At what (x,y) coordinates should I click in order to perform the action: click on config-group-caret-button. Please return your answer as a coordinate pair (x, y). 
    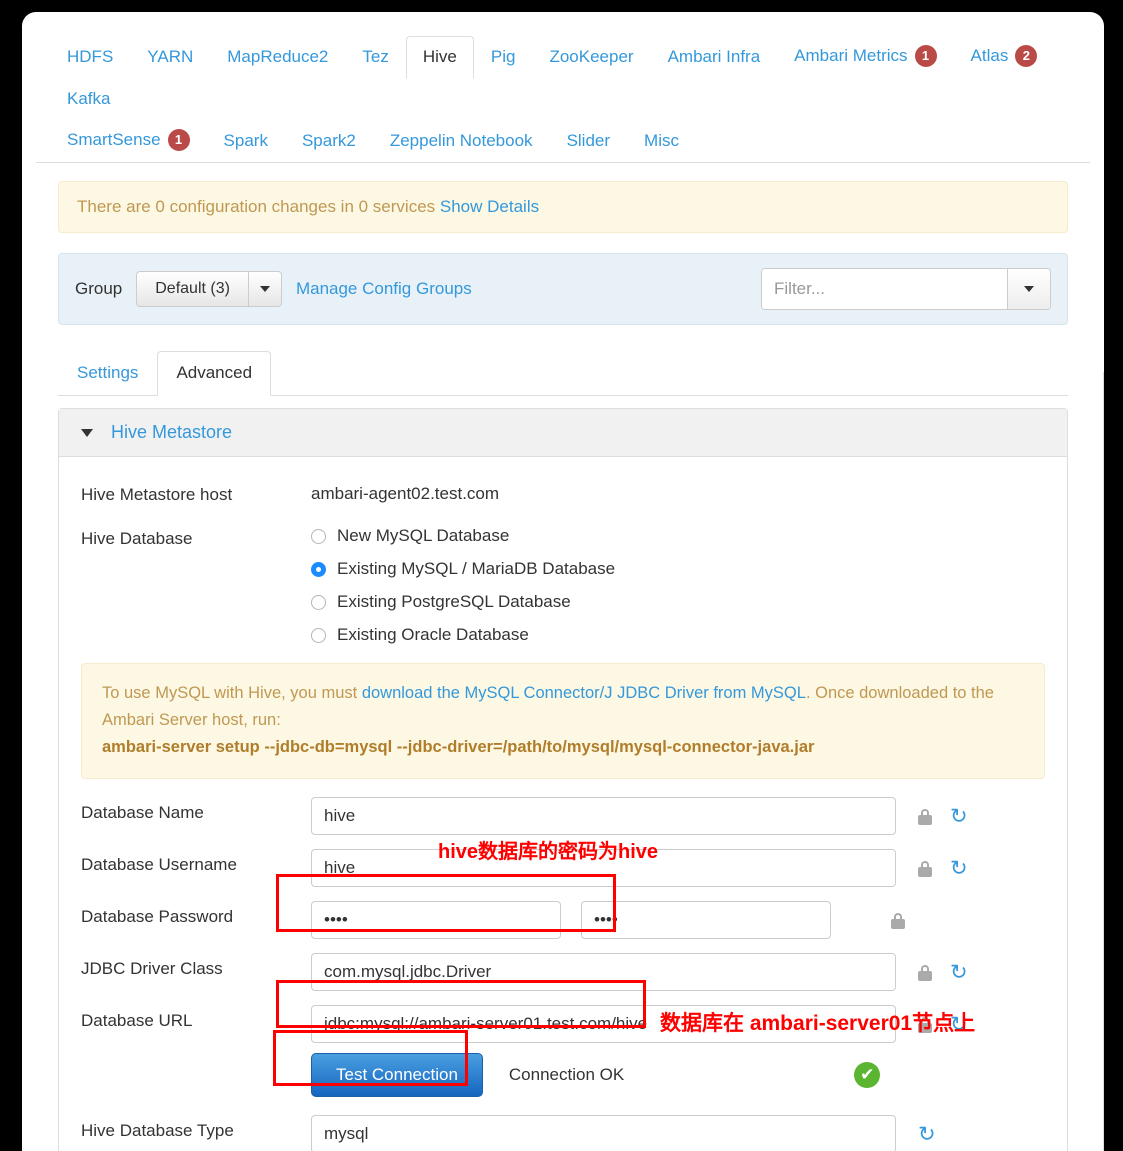
    Looking at the image, I should click on (265, 289).